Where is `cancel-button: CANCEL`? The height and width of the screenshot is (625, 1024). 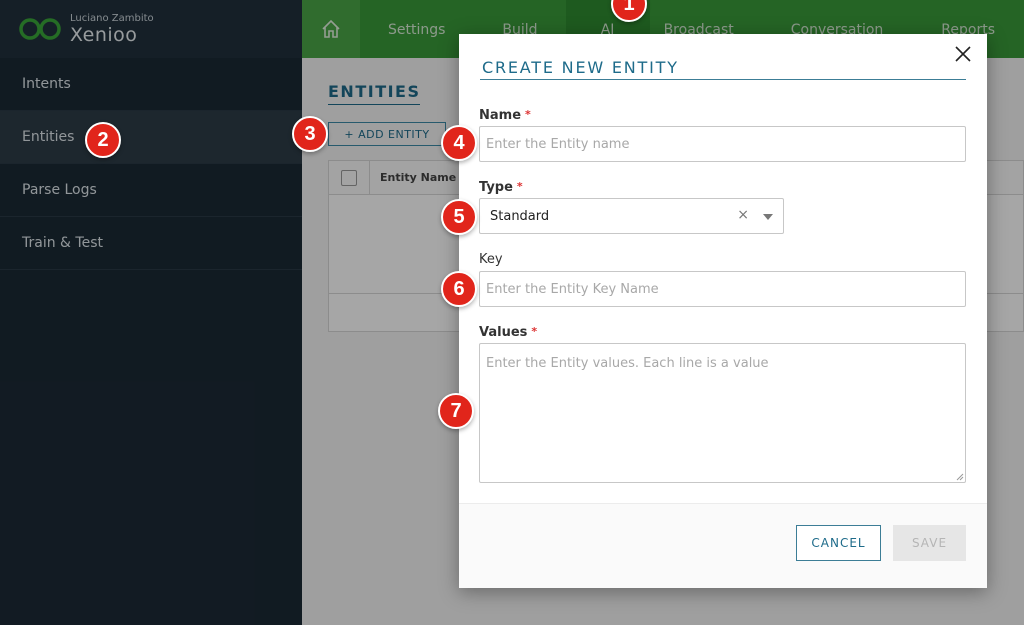
cancel-button: CANCEL is located at coordinates (838, 543).